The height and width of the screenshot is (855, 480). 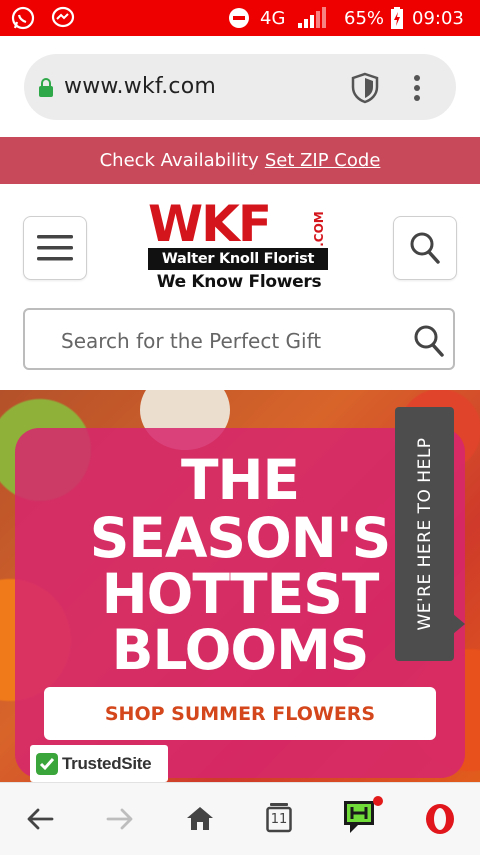 I want to click on search-placeholder: Search for the Perfect Gift, so click(x=191, y=341).